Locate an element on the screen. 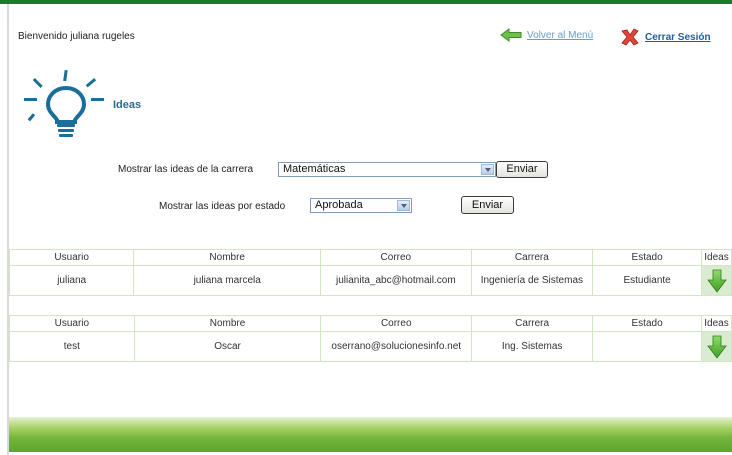 Image resolution: width=732 pixels, height=455 pixels. section-title: Ideas is located at coordinates (127, 105).